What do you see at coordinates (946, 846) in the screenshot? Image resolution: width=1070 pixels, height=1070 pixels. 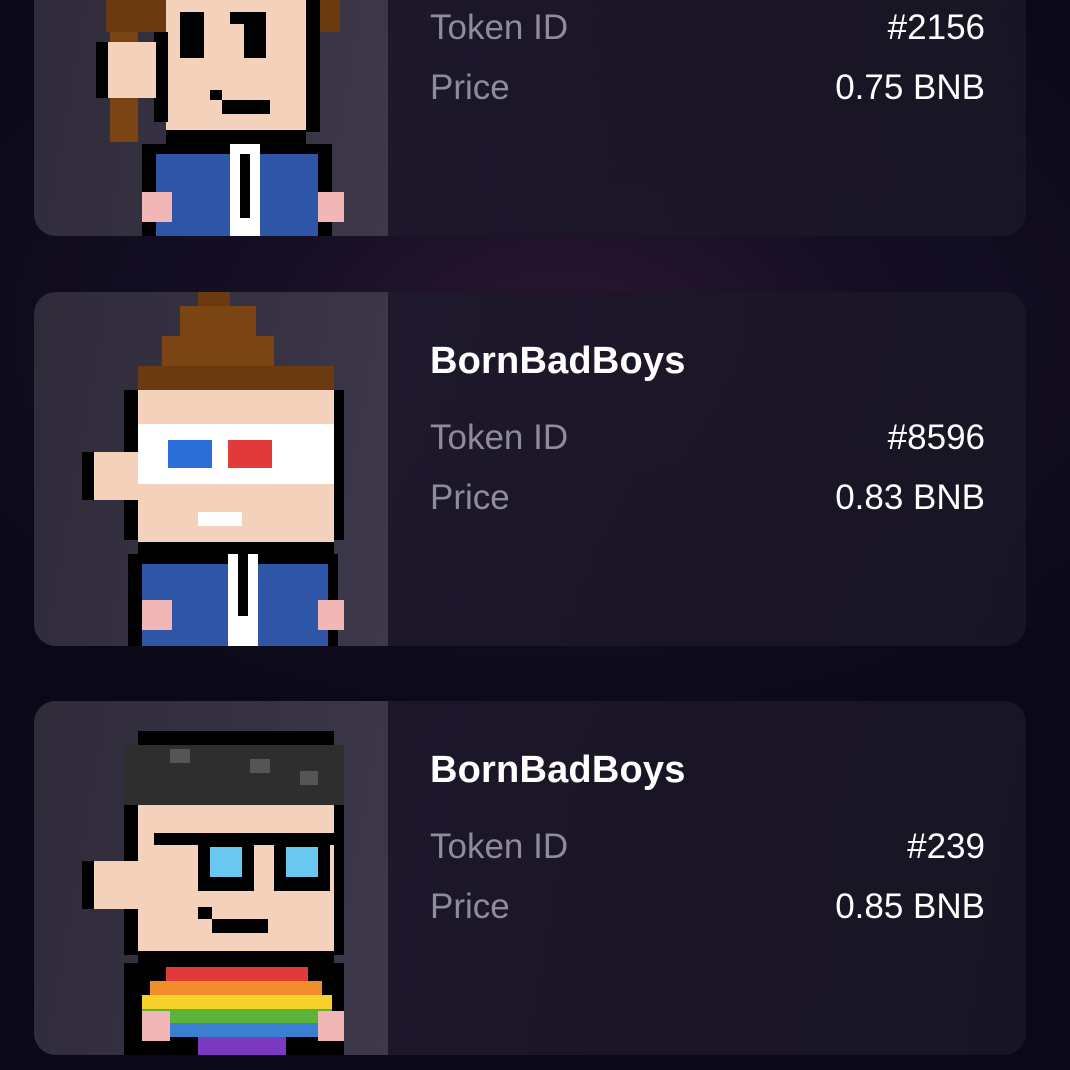 I see `token-id-value: #239` at bounding box center [946, 846].